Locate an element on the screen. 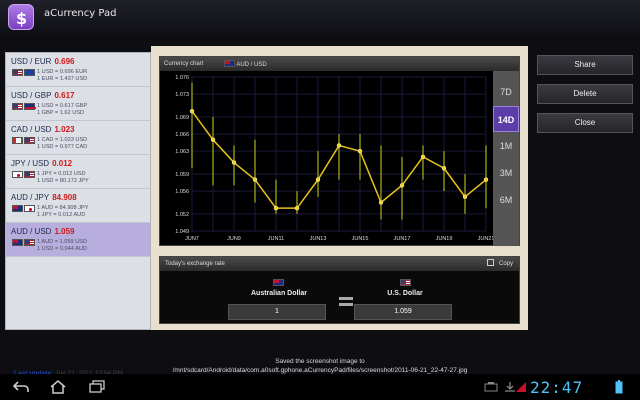  toast-line-1: Saved the screenshot image to is located at coordinates (320, 361).